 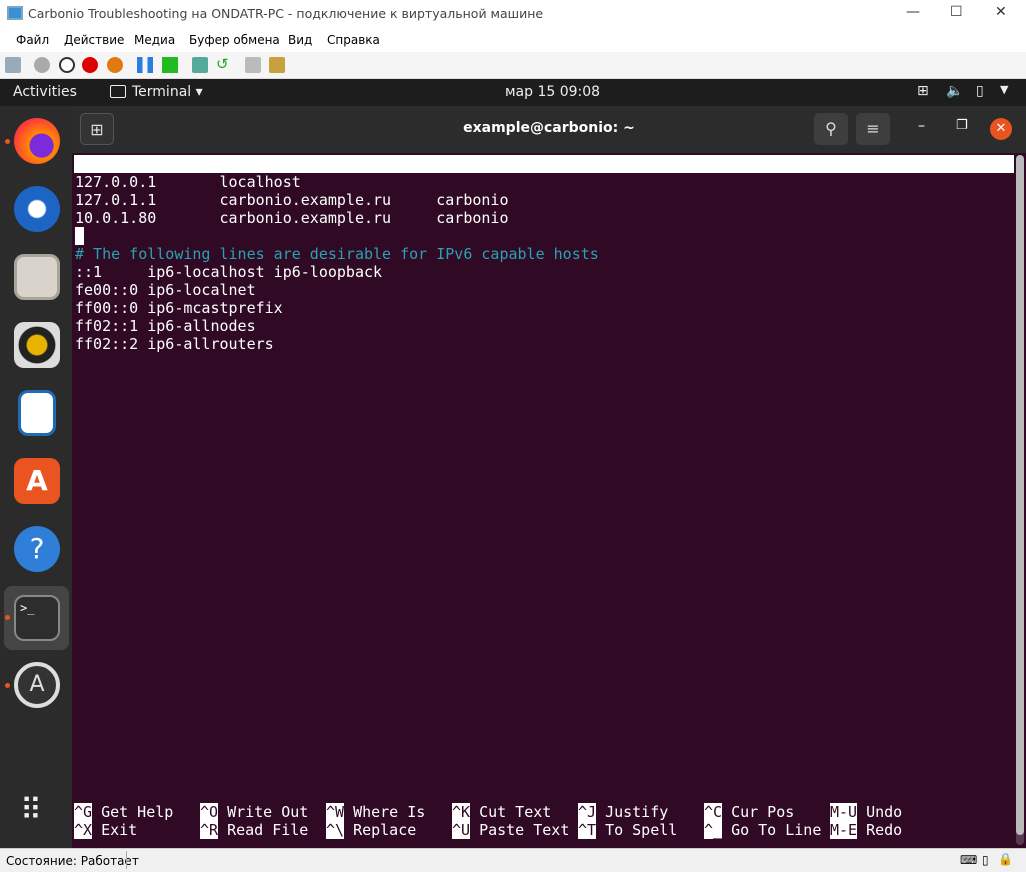 I want to click on shortcut-label: Cut Text, so click(x=515, y=812).